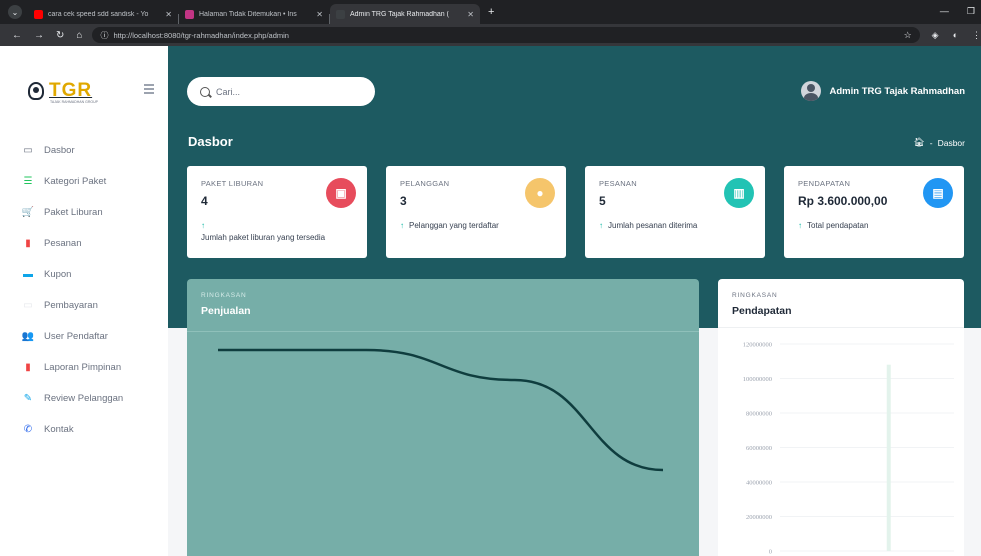  I want to click on user-name: Admin TRG Tajak Rahmadhan, so click(897, 91).